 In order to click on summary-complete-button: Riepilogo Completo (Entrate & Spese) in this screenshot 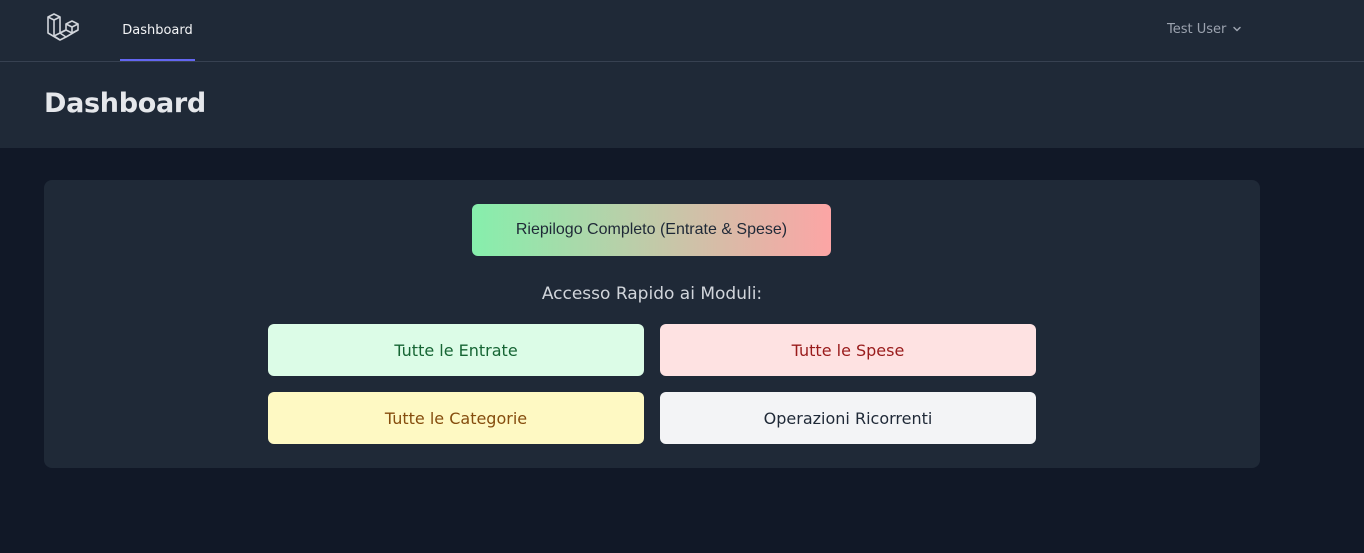, I will do `click(651, 230)`.